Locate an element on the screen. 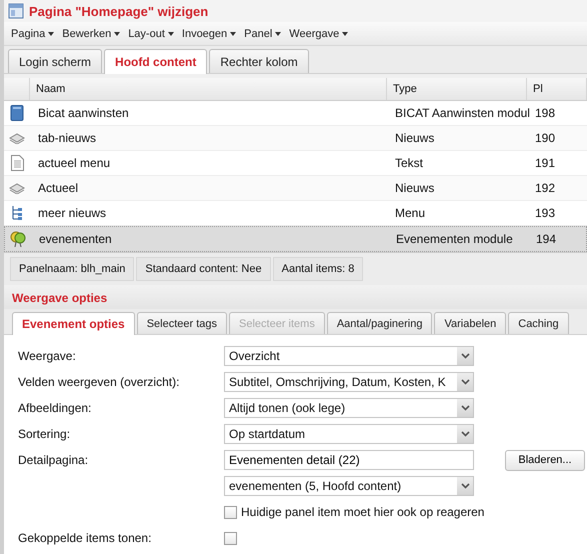 The image size is (587, 554). panel-tab: Hoofd content is located at coordinates (156, 61).